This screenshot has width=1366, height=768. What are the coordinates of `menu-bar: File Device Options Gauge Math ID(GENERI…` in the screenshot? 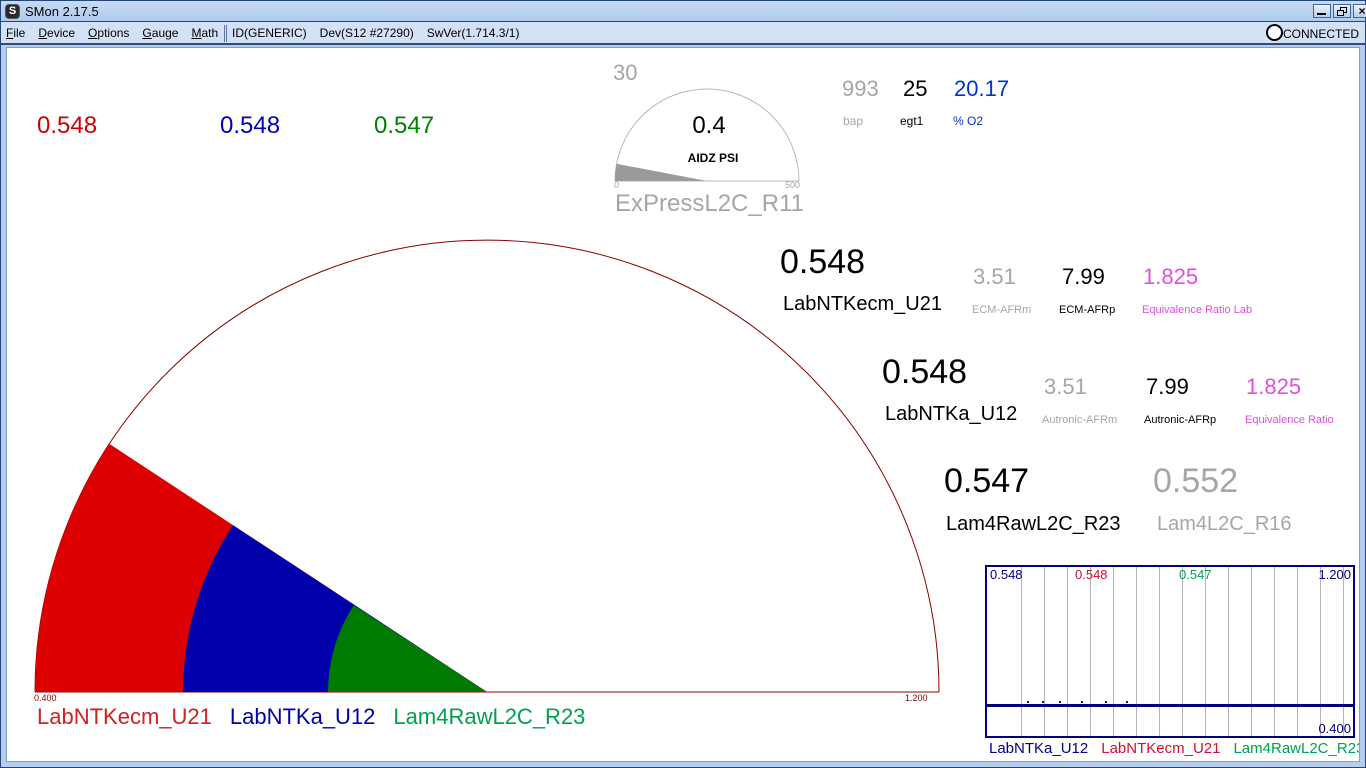 It's located at (683, 33).